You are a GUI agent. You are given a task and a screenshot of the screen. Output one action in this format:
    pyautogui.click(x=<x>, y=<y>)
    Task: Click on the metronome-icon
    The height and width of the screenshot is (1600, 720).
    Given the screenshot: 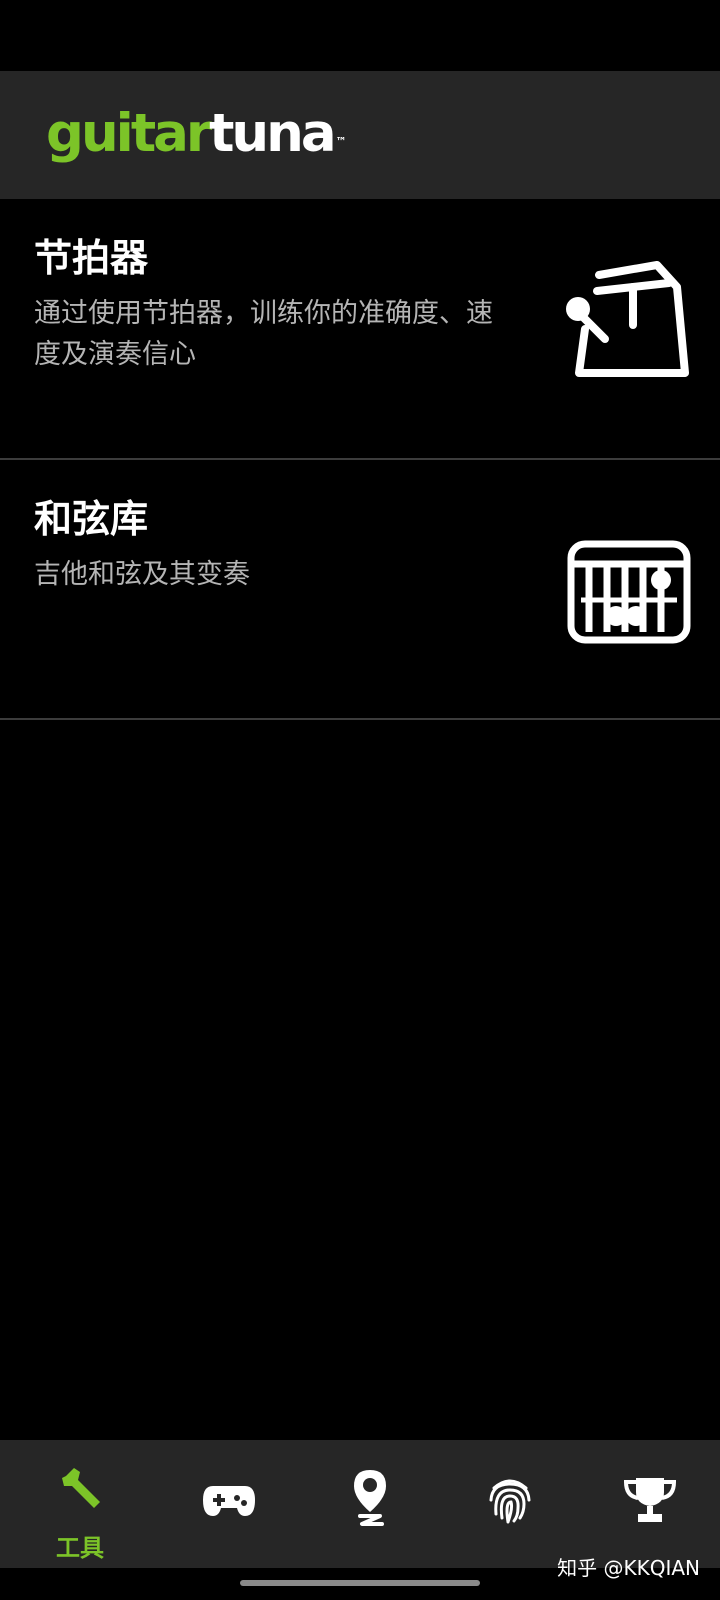 What is the action you would take?
    pyautogui.click(x=627, y=319)
    